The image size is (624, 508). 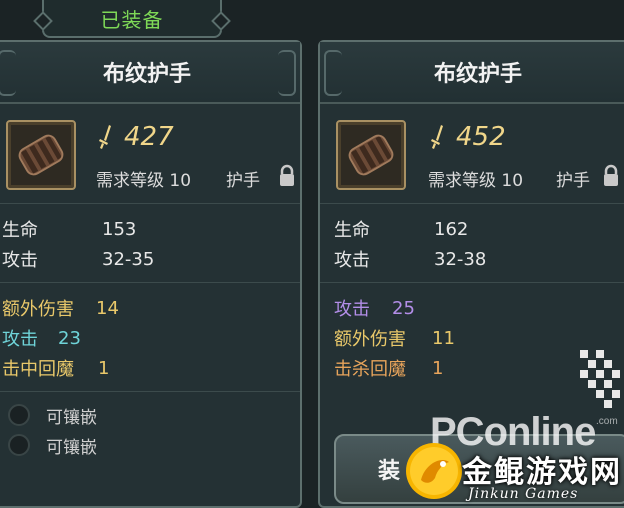 I want to click on stat-value: 32-35, so click(x=128, y=259).